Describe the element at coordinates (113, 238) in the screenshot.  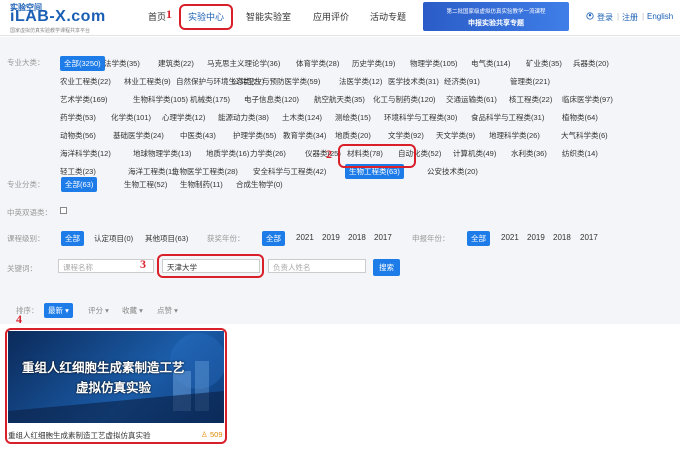
I see `level-option: 认定项目(0)` at that location.